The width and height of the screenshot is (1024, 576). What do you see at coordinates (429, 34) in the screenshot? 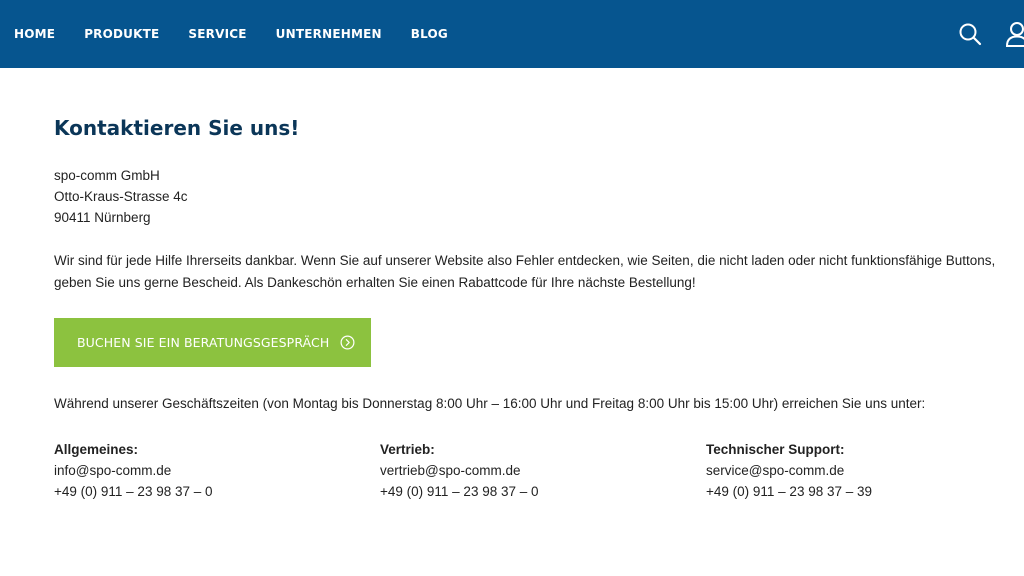
I see `nav-blog-link: BLOG` at bounding box center [429, 34].